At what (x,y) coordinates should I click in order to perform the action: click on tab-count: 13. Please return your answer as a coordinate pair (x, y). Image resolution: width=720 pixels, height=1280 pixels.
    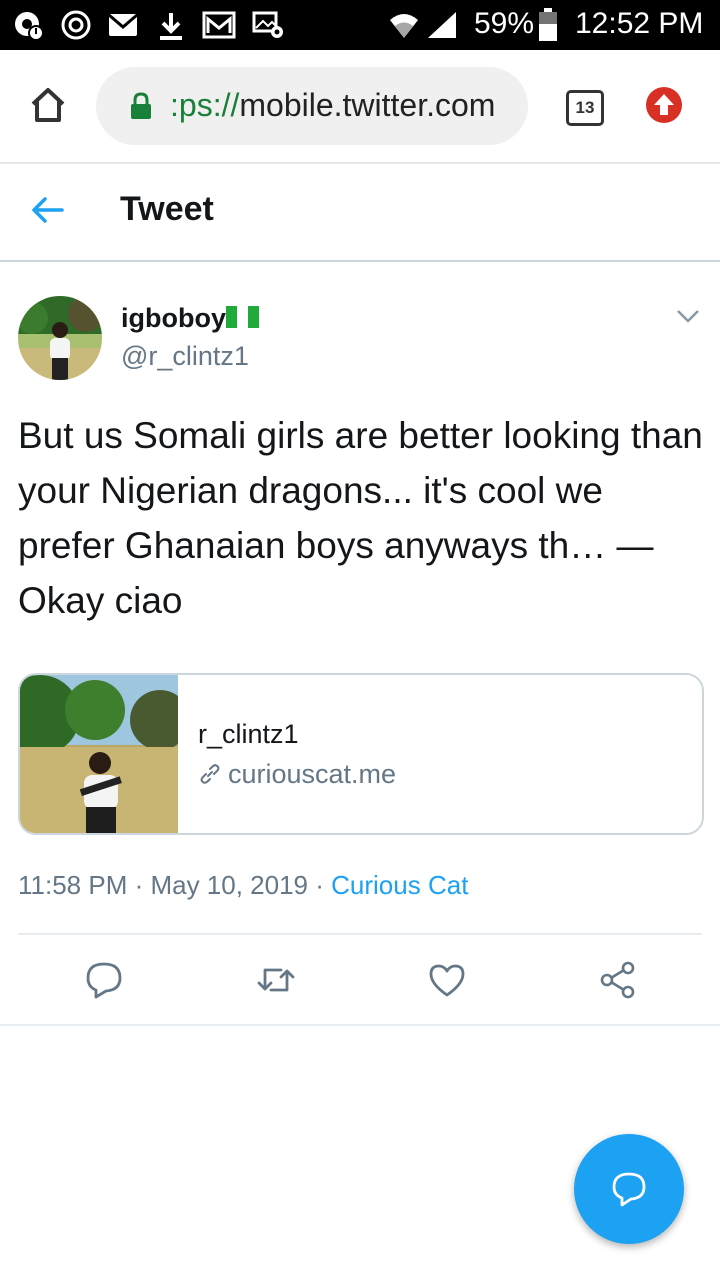
    Looking at the image, I should click on (585, 107).